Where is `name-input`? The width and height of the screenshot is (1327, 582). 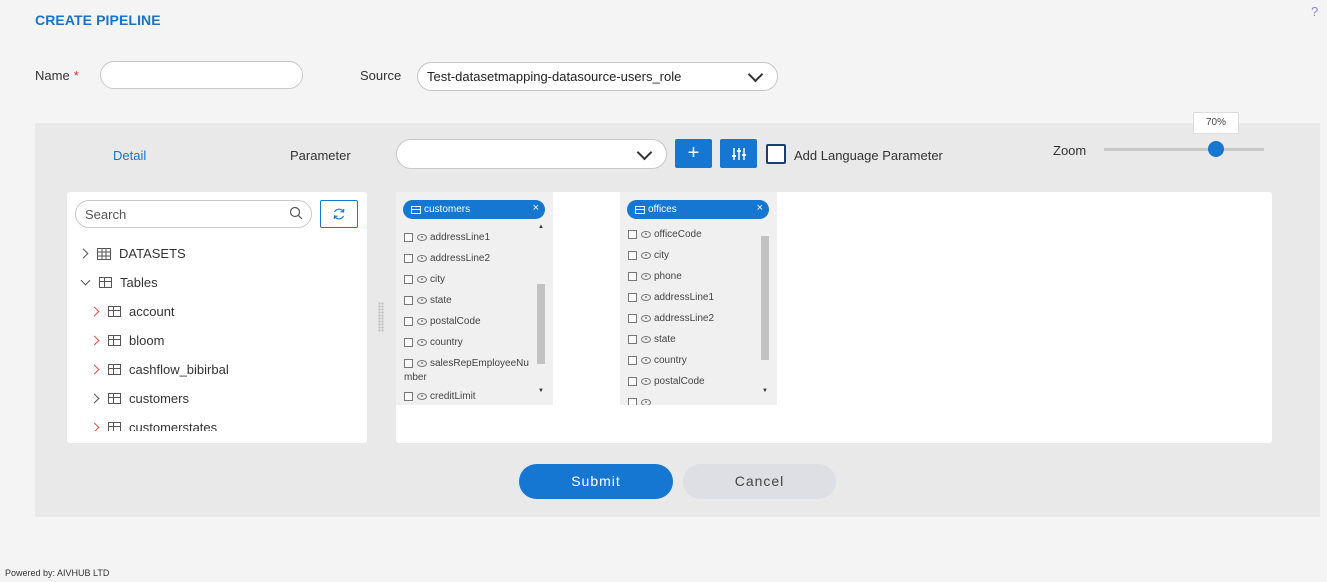
name-input is located at coordinates (201, 75).